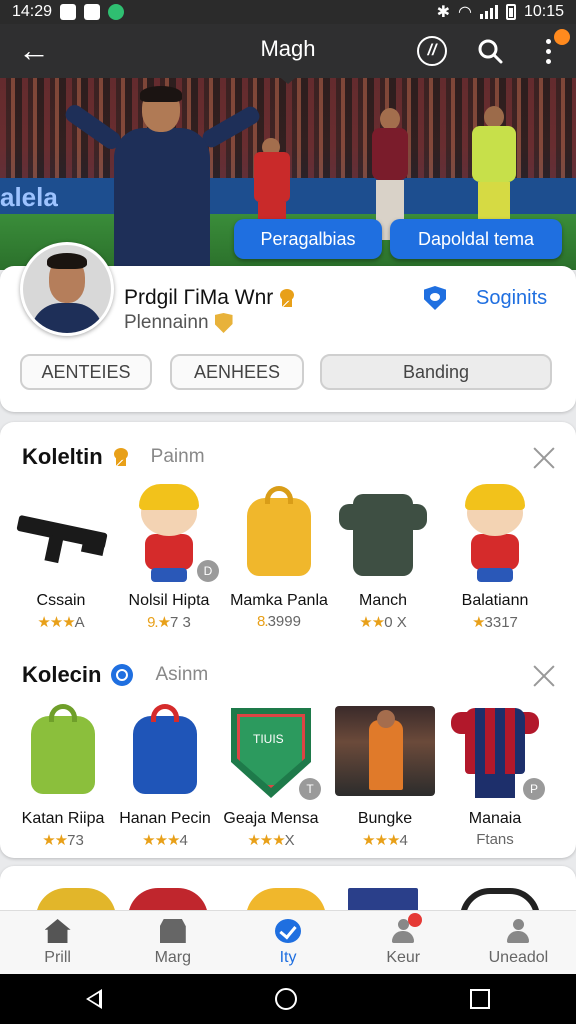  Describe the element at coordinates (182, 674) in the screenshot. I see `section-subtitle: Asinm` at that location.